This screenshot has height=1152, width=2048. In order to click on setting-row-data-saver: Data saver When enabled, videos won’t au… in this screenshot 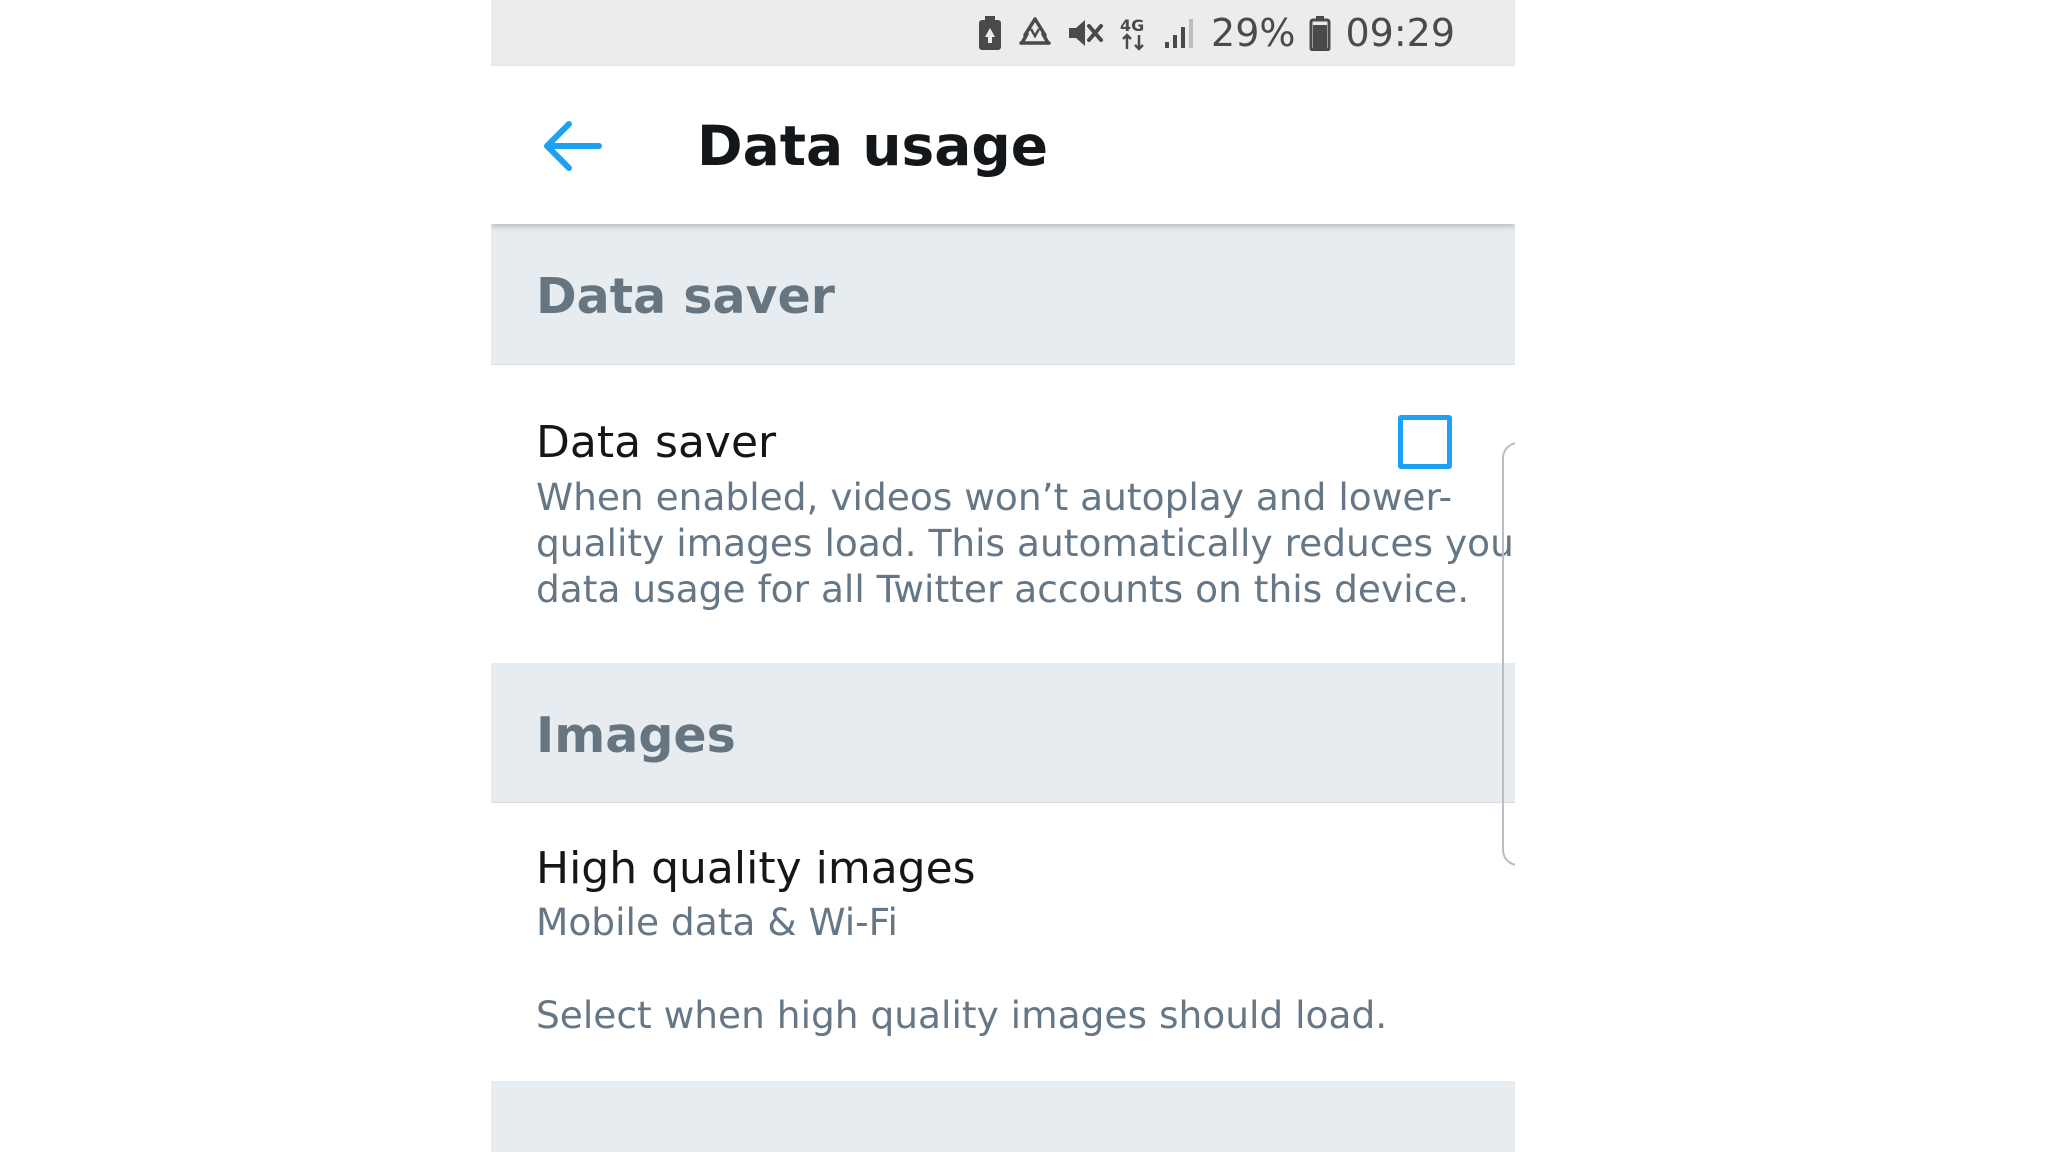, I will do `click(1003, 514)`.